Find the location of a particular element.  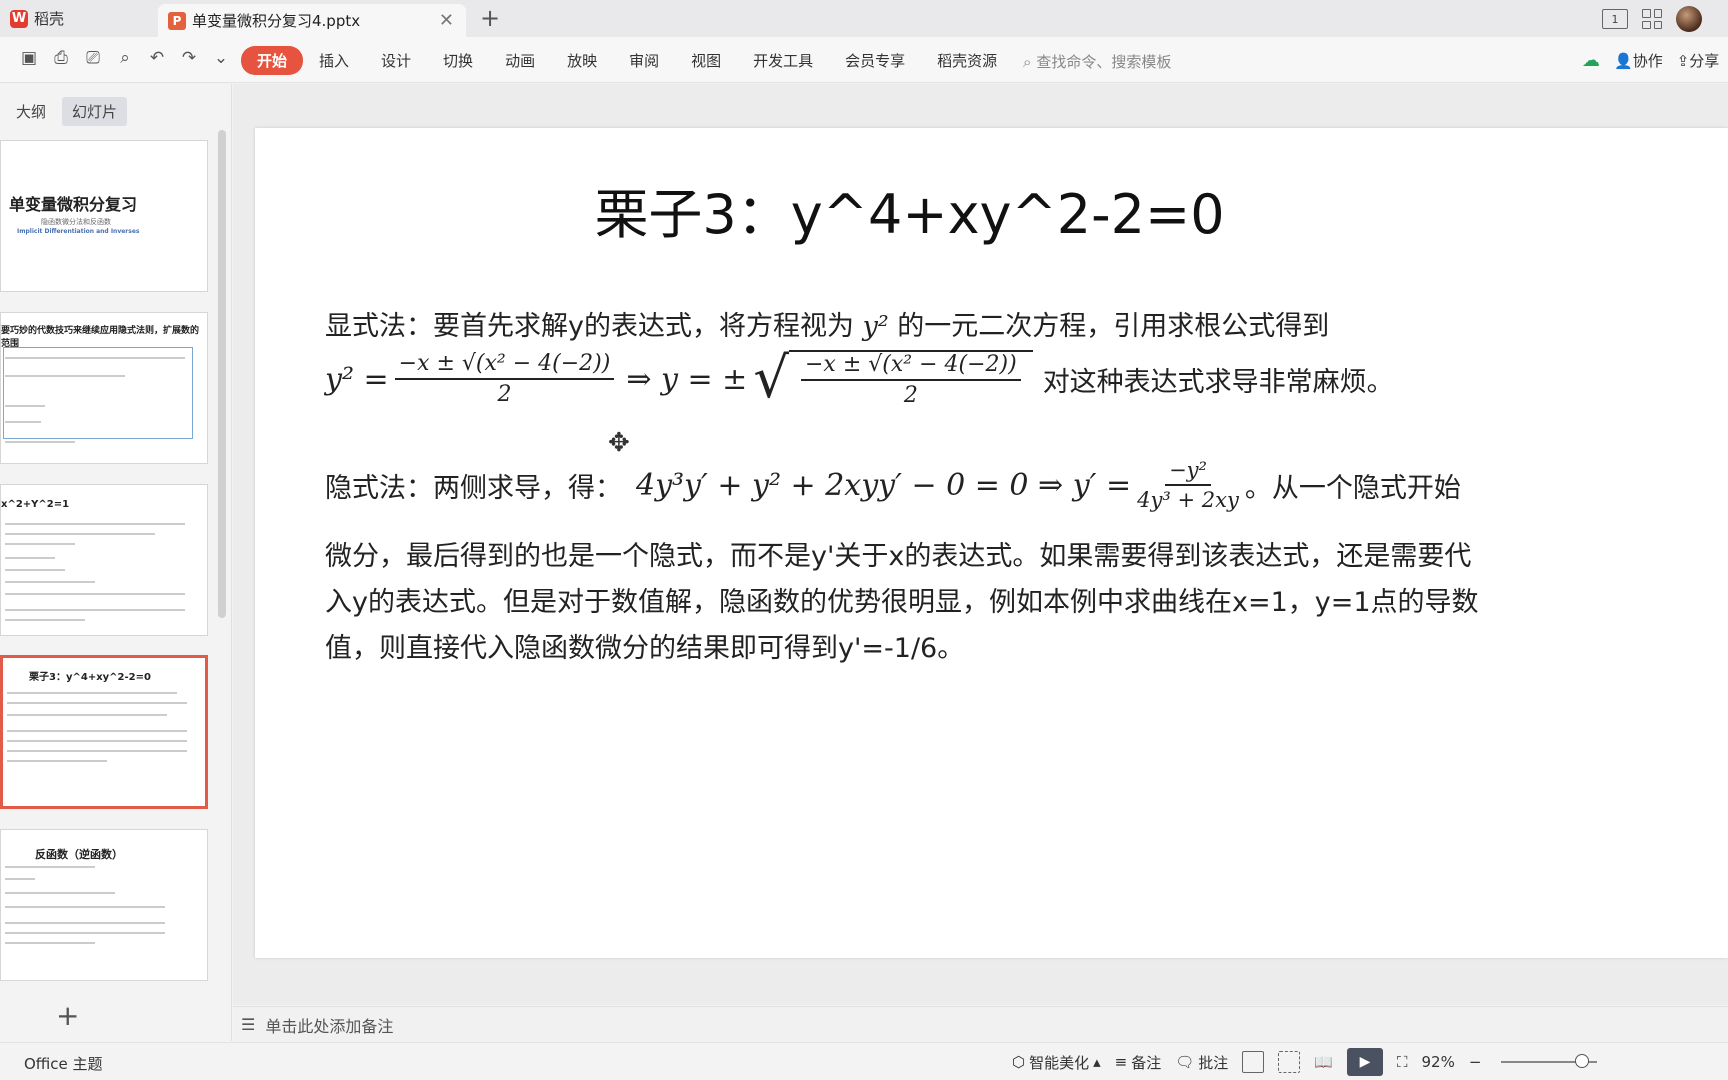

thumb-subtitle: 隐函数微分法和反函数 is located at coordinates (76, 222).